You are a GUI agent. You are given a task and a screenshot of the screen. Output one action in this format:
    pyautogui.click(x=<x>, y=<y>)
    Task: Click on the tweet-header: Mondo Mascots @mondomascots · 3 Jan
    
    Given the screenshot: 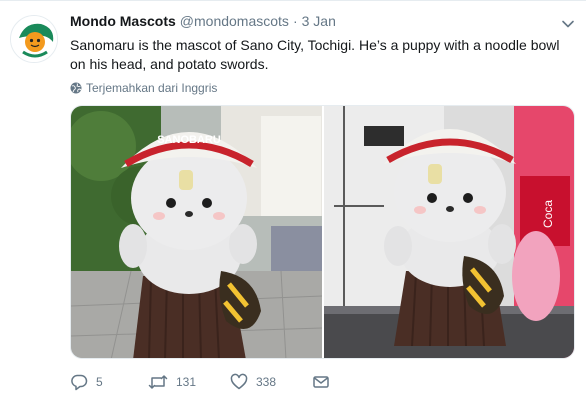 What is the action you would take?
    pyautogui.click(x=203, y=23)
    